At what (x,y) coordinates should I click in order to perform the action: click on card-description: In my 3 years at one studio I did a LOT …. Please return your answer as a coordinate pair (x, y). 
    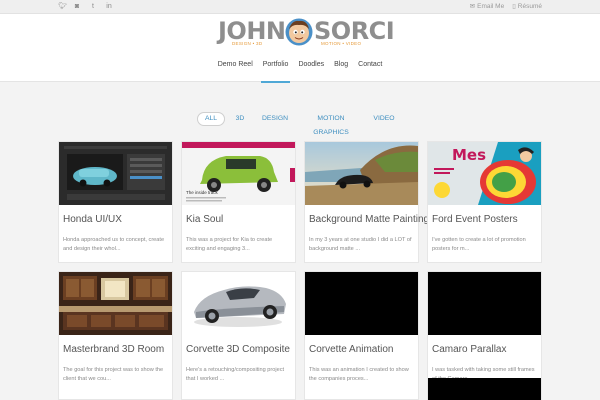
    Looking at the image, I should click on (360, 244).